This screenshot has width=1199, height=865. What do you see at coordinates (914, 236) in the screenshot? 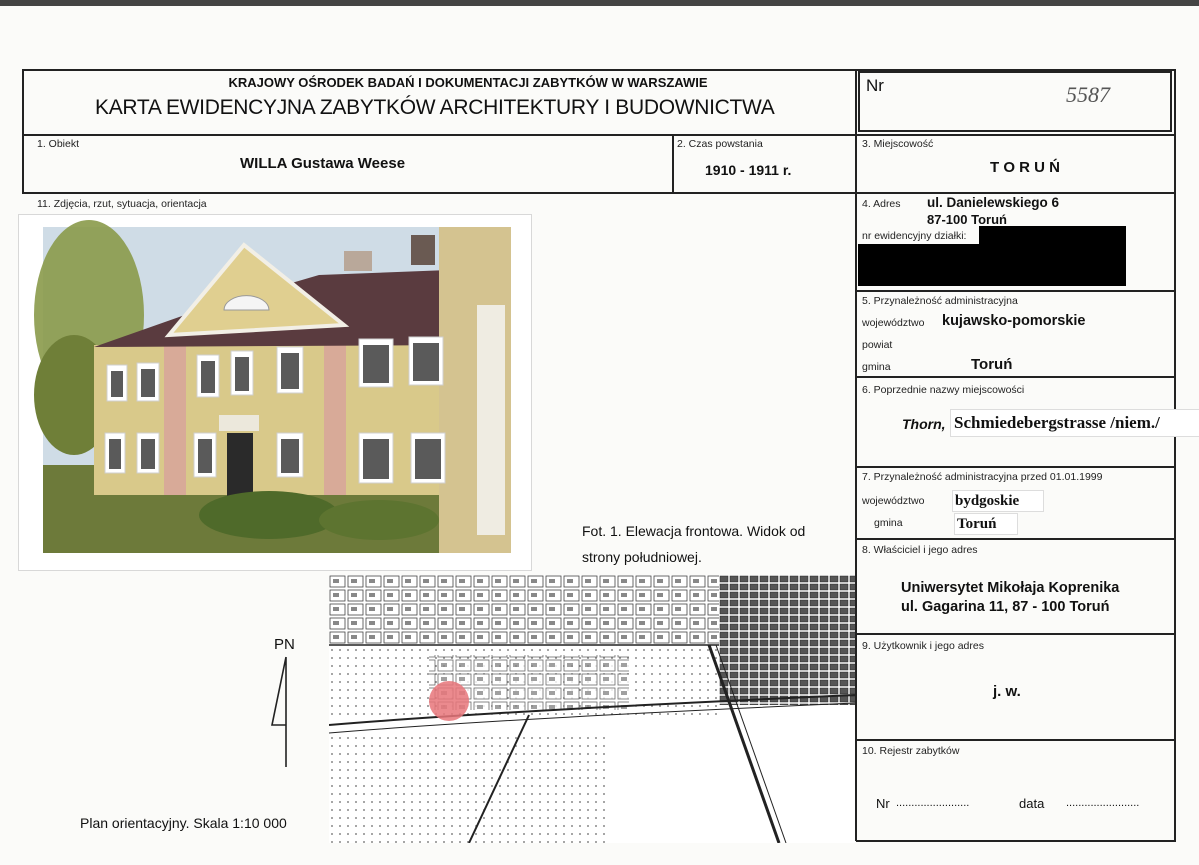
I see `dzialki-label: nr ewidencyjny działki:` at bounding box center [914, 236].